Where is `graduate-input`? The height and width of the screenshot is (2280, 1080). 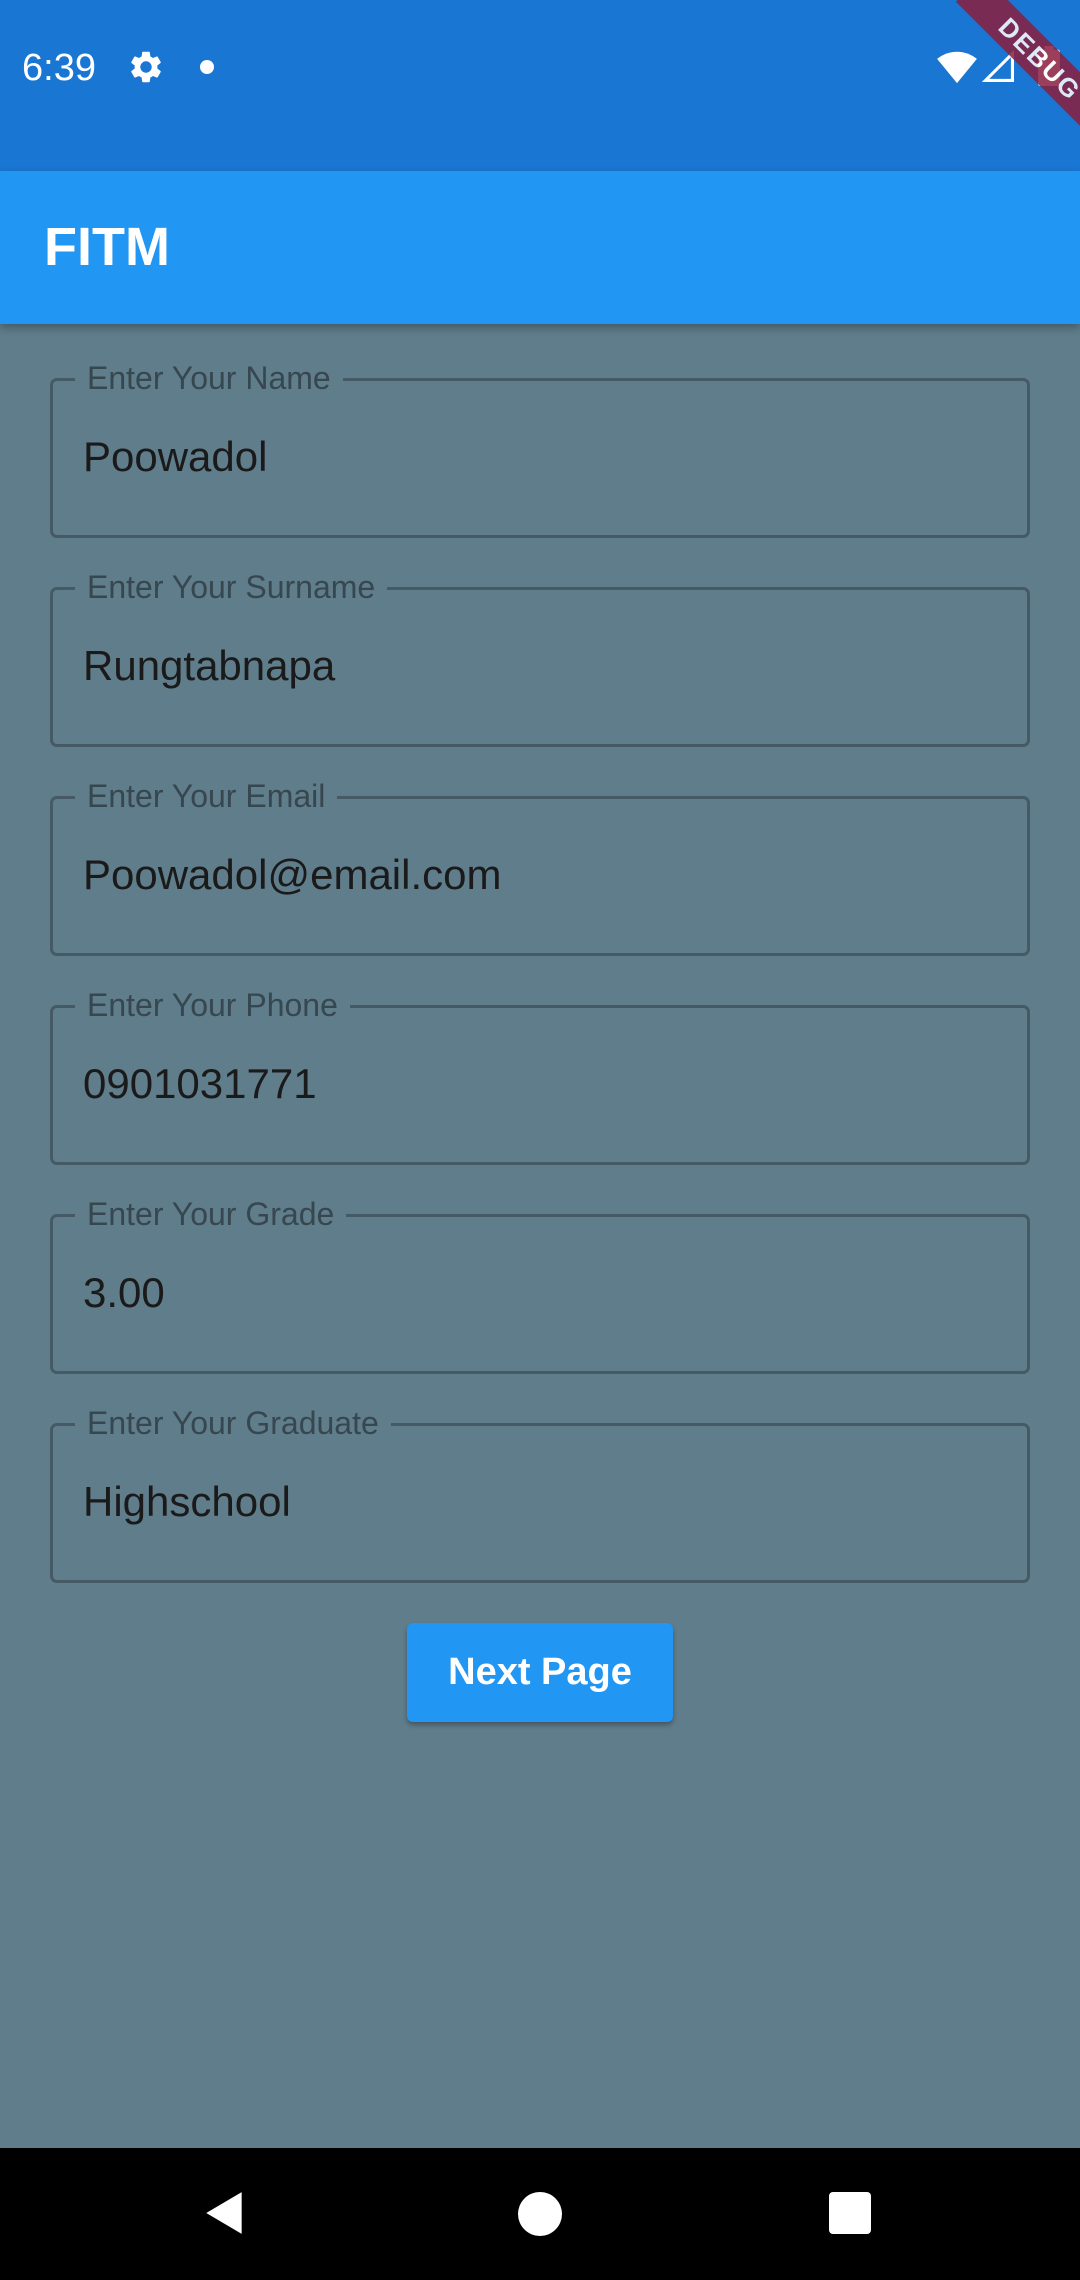
graduate-input is located at coordinates (533, 1502).